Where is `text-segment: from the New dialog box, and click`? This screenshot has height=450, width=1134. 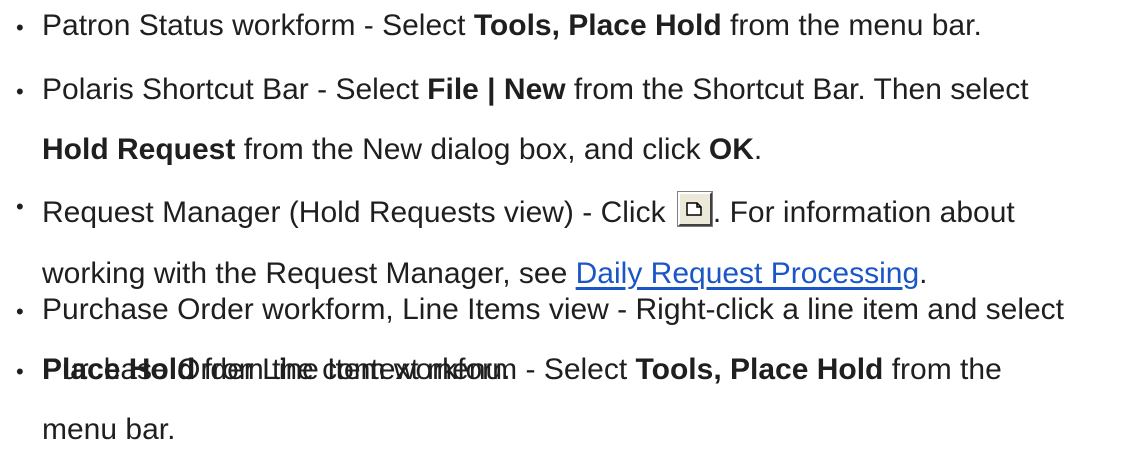 text-segment: from the New dialog box, and click is located at coordinates (472, 149).